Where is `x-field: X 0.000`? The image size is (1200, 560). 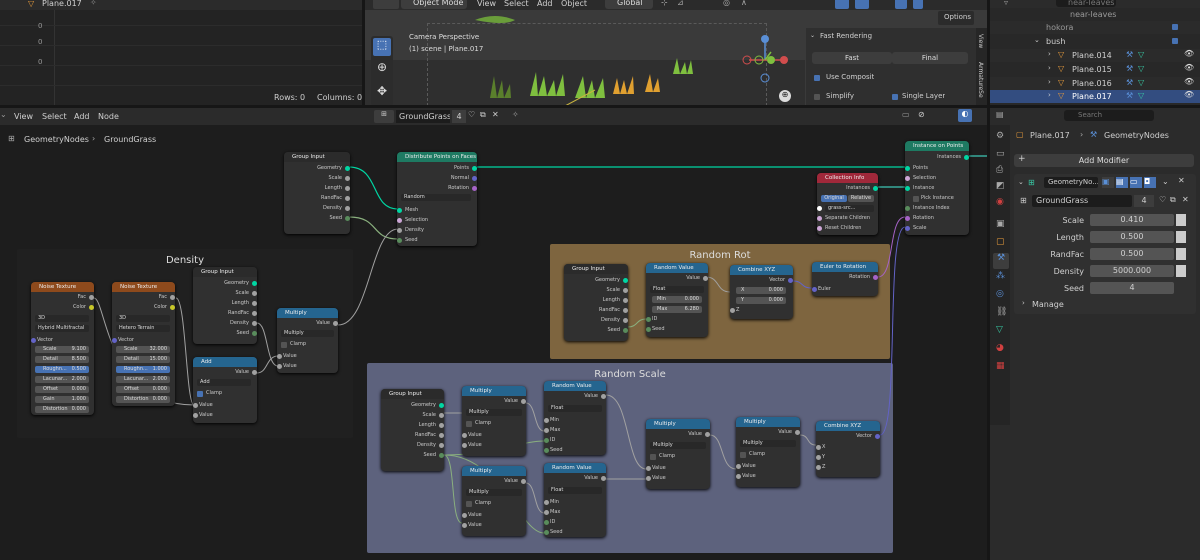 x-field: X 0.000 is located at coordinates (761, 290).